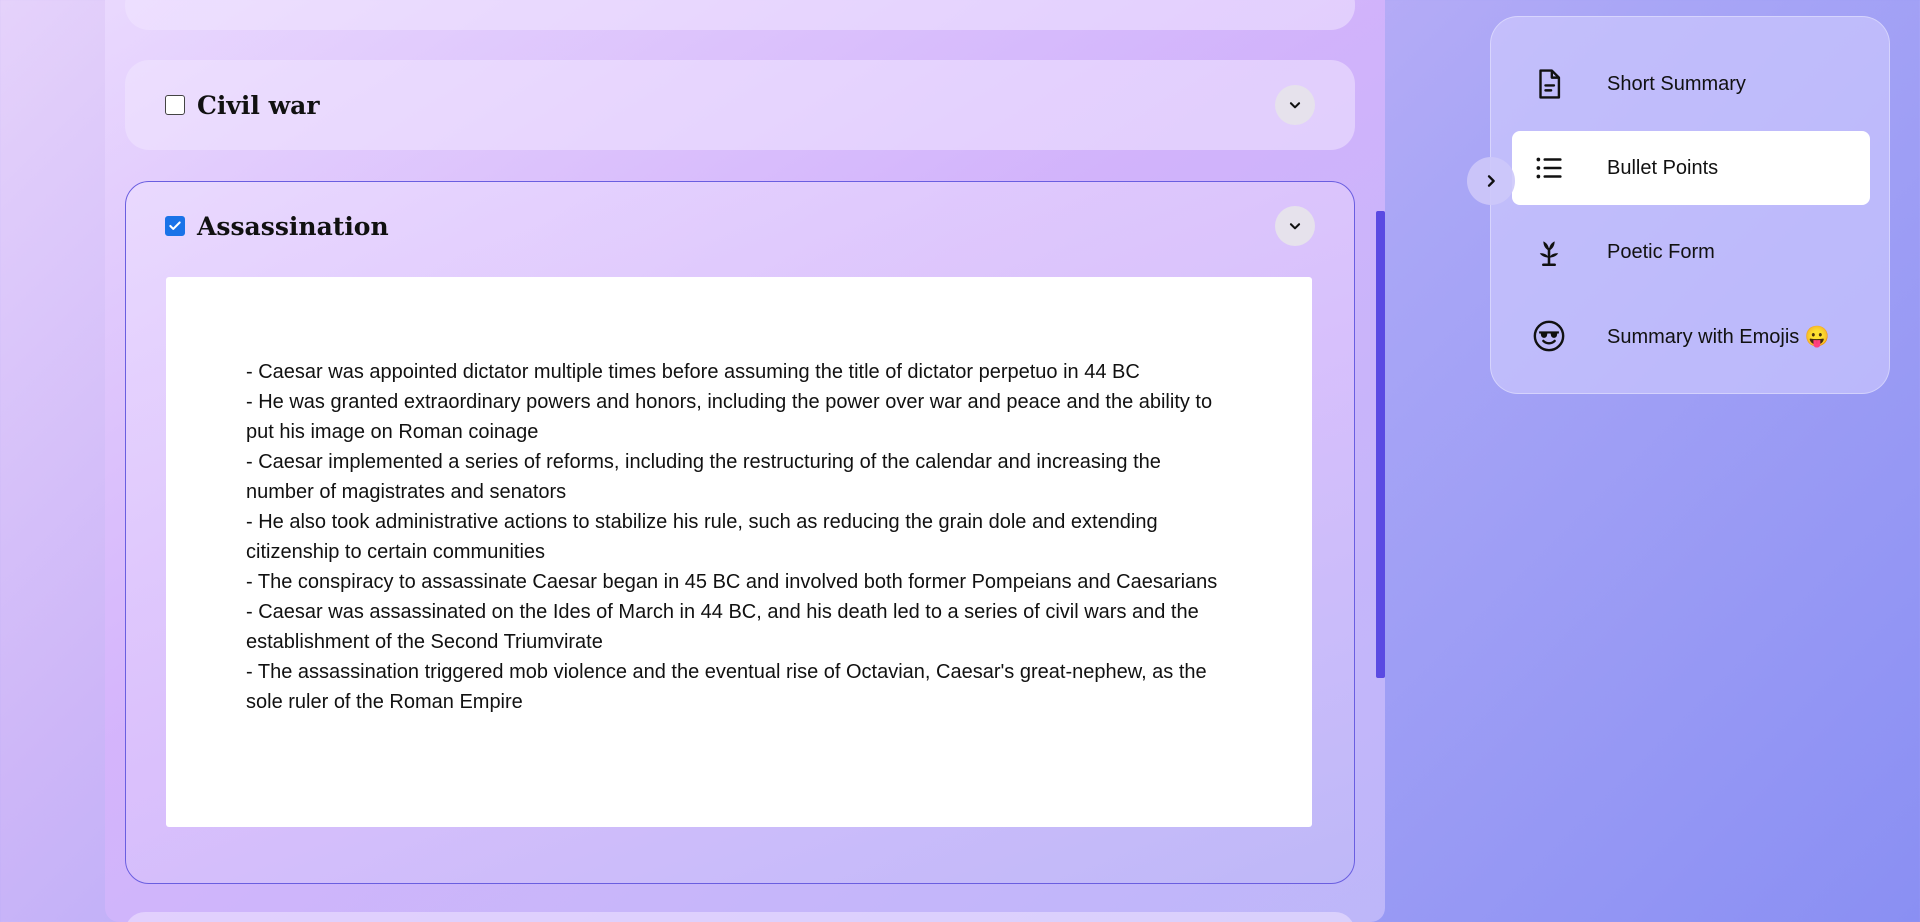  What do you see at coordinates (1549, 84) in the screenshot?
I see `document-icon` at bounding box center [1549, 84].